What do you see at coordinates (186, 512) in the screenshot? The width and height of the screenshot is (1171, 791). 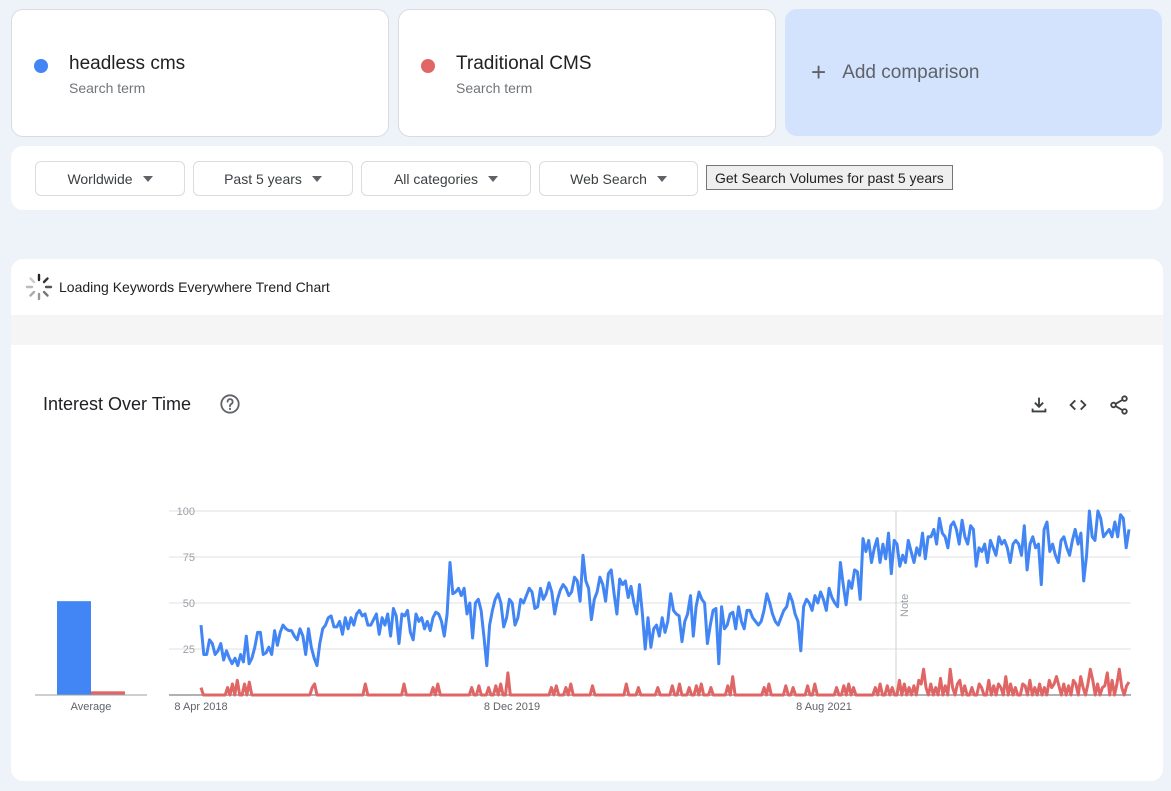 I see `y-tick-label: 100` at bounding box center [186, 512].